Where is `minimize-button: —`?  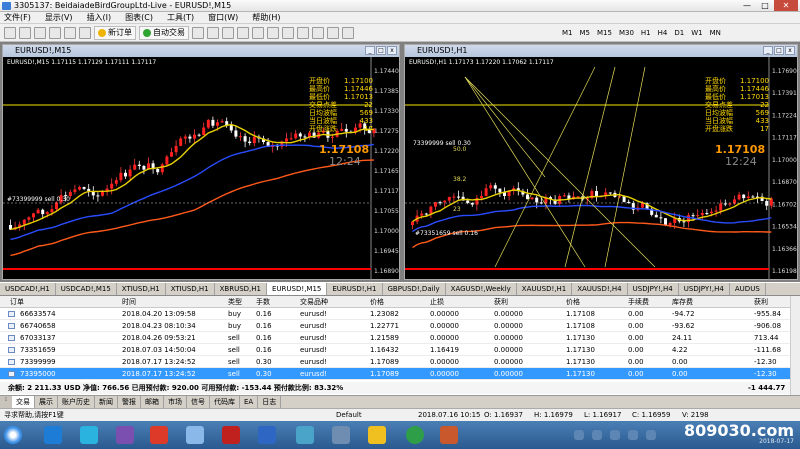
minimize-button: — is located at coordinates (747, 5).